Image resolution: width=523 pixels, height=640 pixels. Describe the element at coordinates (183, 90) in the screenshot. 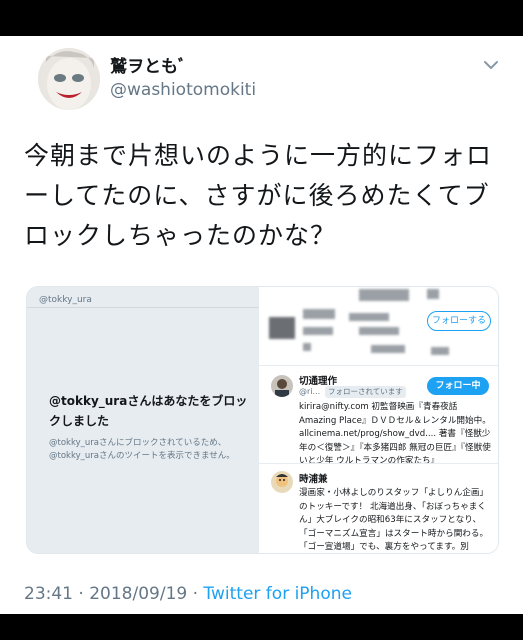

I see `author-handle: @washiotomokiti` at that location.